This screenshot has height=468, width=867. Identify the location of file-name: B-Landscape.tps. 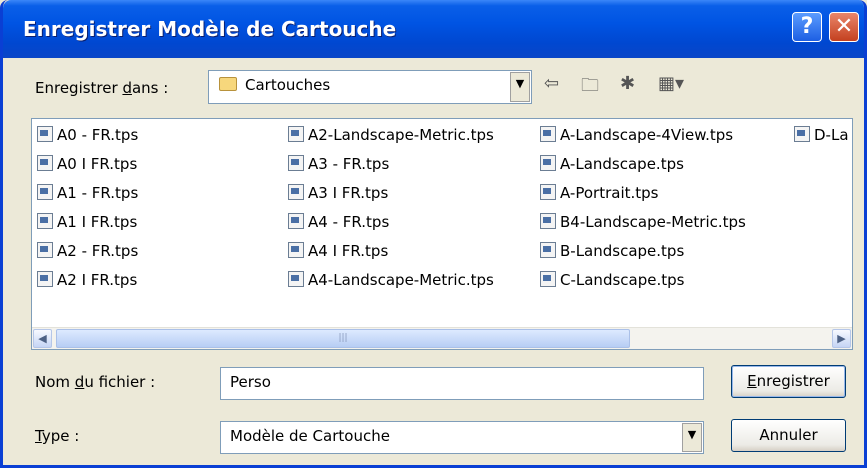
(622, 251).